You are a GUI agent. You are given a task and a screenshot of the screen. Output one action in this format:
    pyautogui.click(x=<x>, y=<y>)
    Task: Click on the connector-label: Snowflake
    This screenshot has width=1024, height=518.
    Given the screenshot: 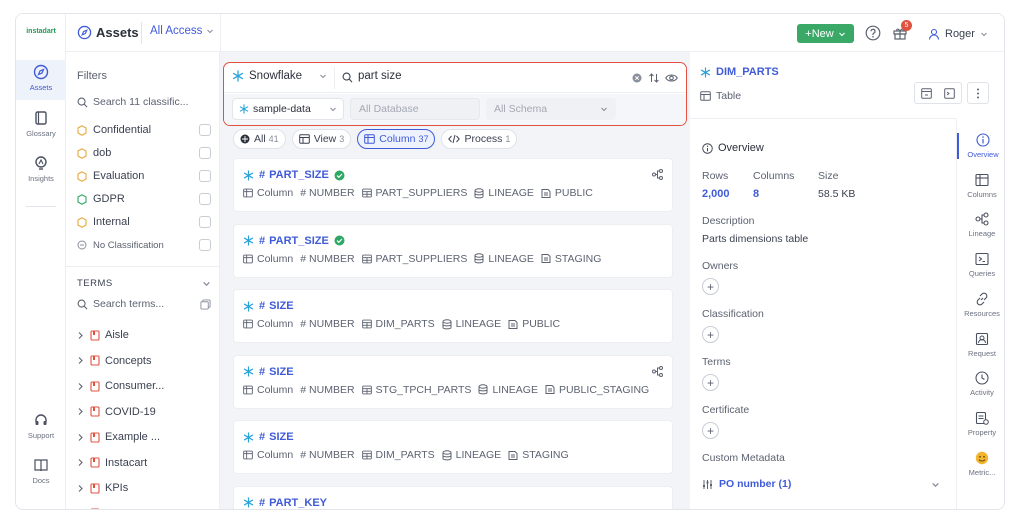 What is the action you would take?
    pyautogui.click(x=276, y=76)
    